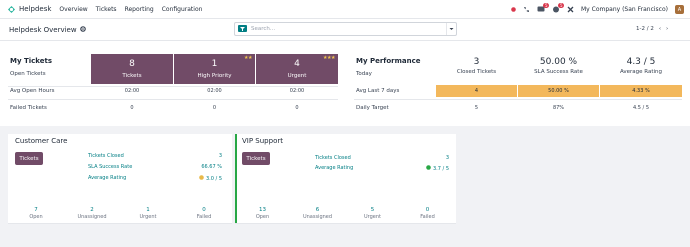 This screenshot has height=247, width=690. What do you see at coordinates (43, 30) in the screenshot?
I see `page-title: Helpdesk Overview` at bounding box center [43, 30].